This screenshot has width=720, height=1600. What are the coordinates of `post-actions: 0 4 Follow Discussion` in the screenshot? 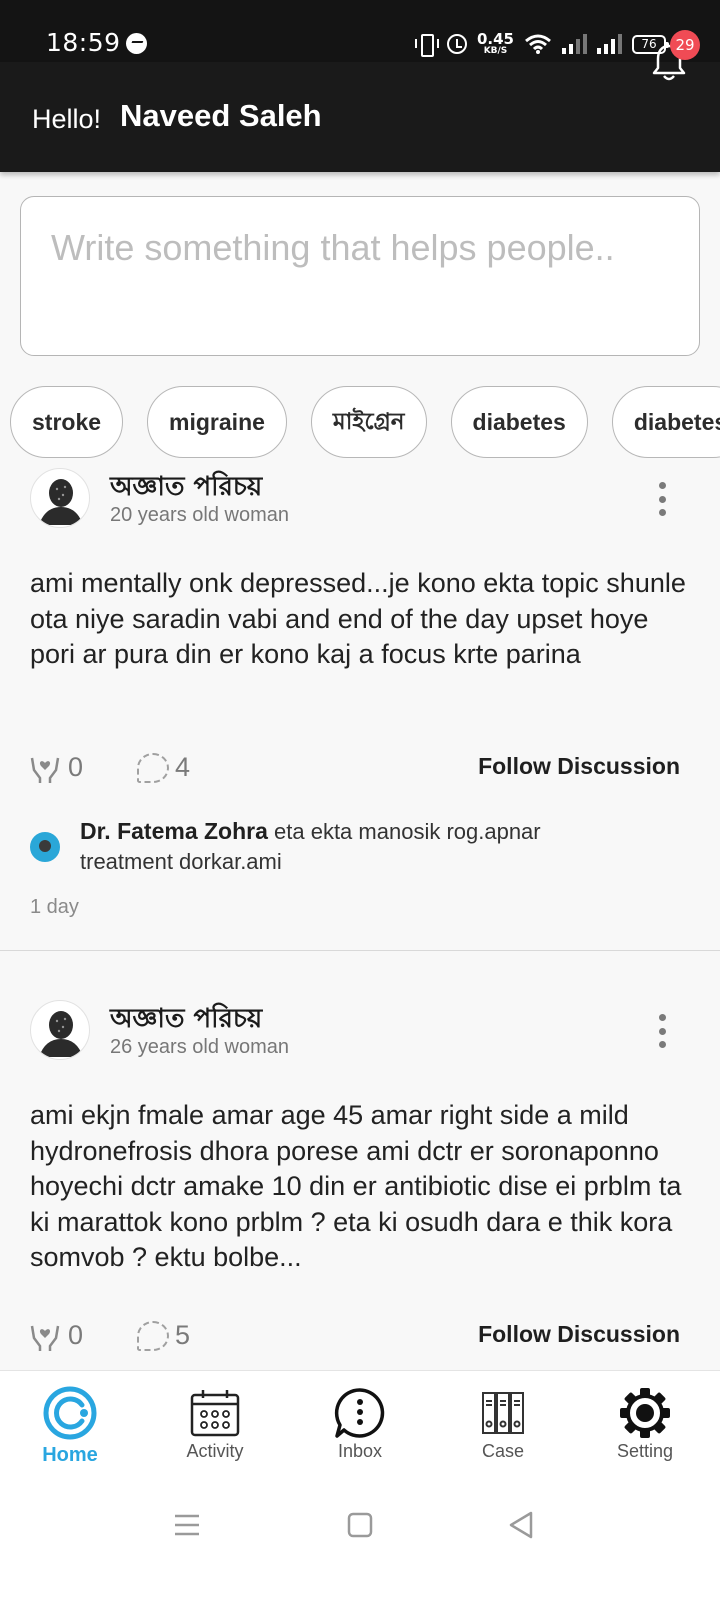 It's located at (355, 770).